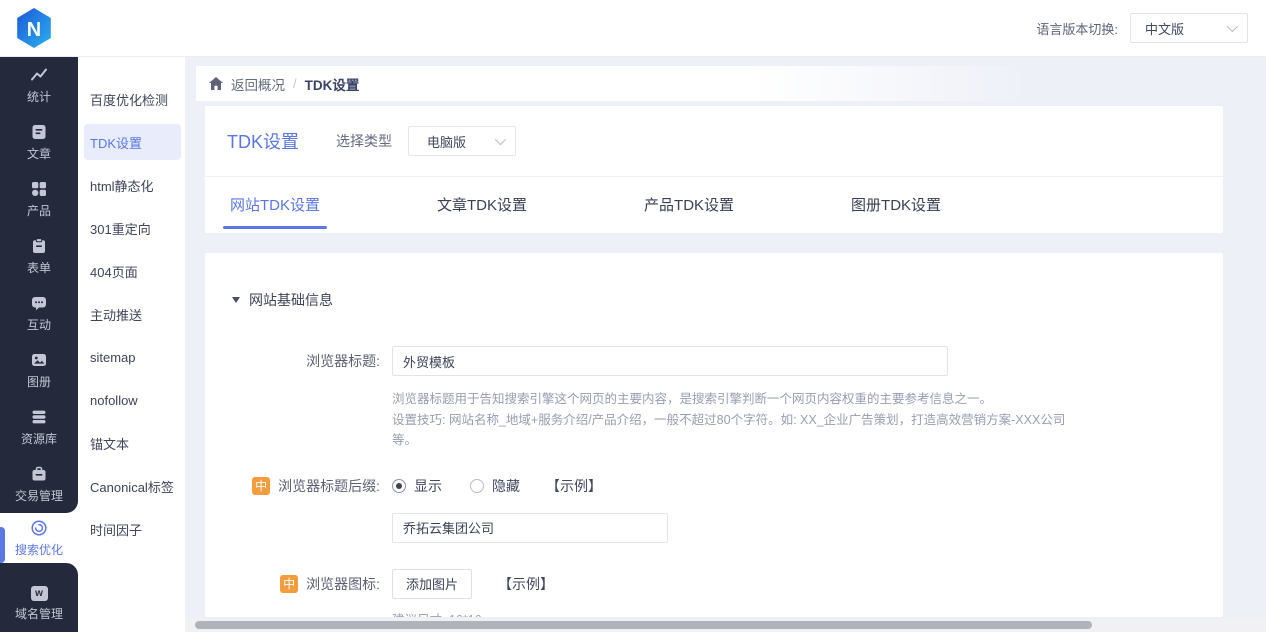 This screenshot has width=1266, height=632. Describe the element at coordinates (38, 325) in the screenshot. I see `sidebar-item-label: 互动` at that location.